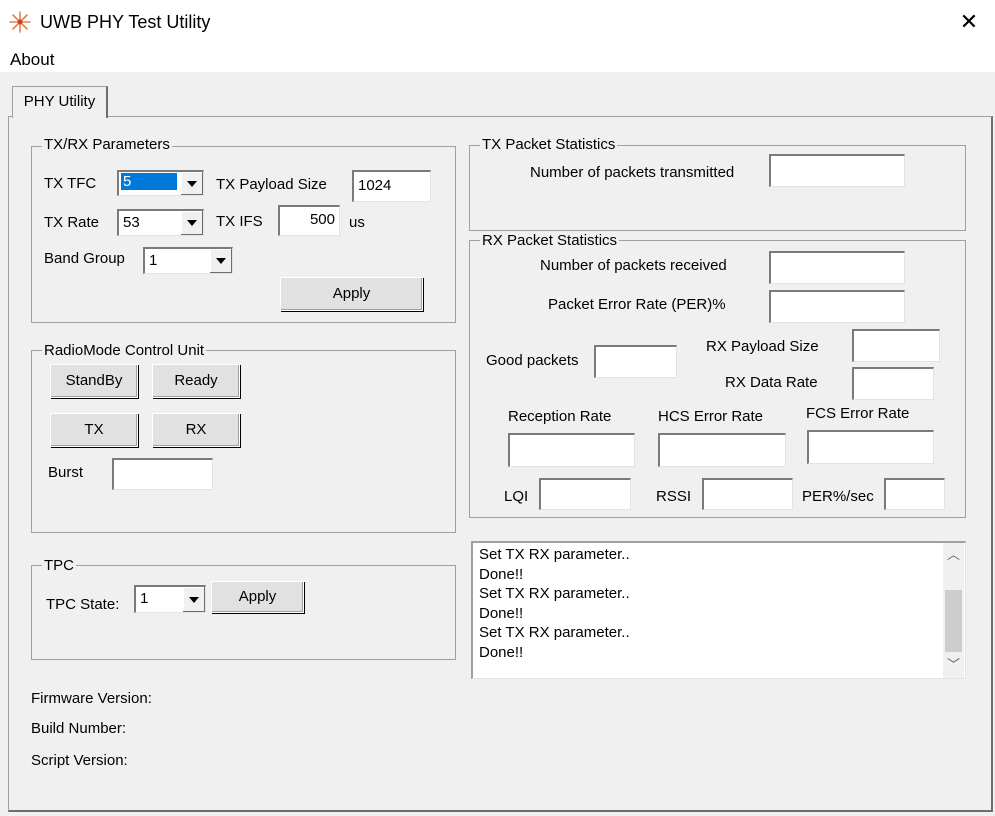 The width and height of the screenshot is (995, 816). What do you see at coordinates (131, 222) in the screenshot?
I see `tx-rate-value: 53` at bounding box center [131, 222].